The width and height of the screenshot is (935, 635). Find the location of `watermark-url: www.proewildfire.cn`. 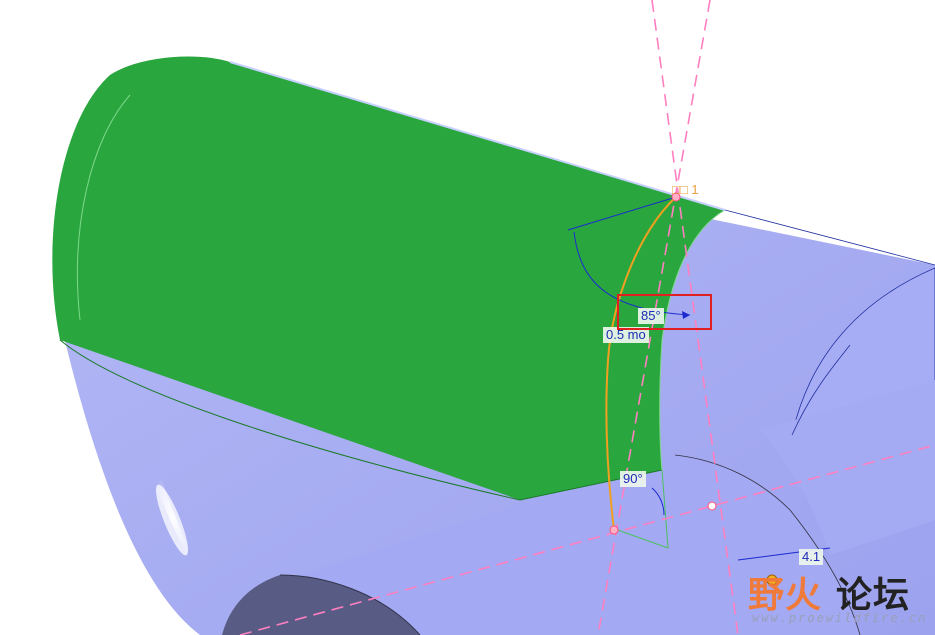

watermark-url: www.proewildfire.cn is located at coordinates (840, 618).